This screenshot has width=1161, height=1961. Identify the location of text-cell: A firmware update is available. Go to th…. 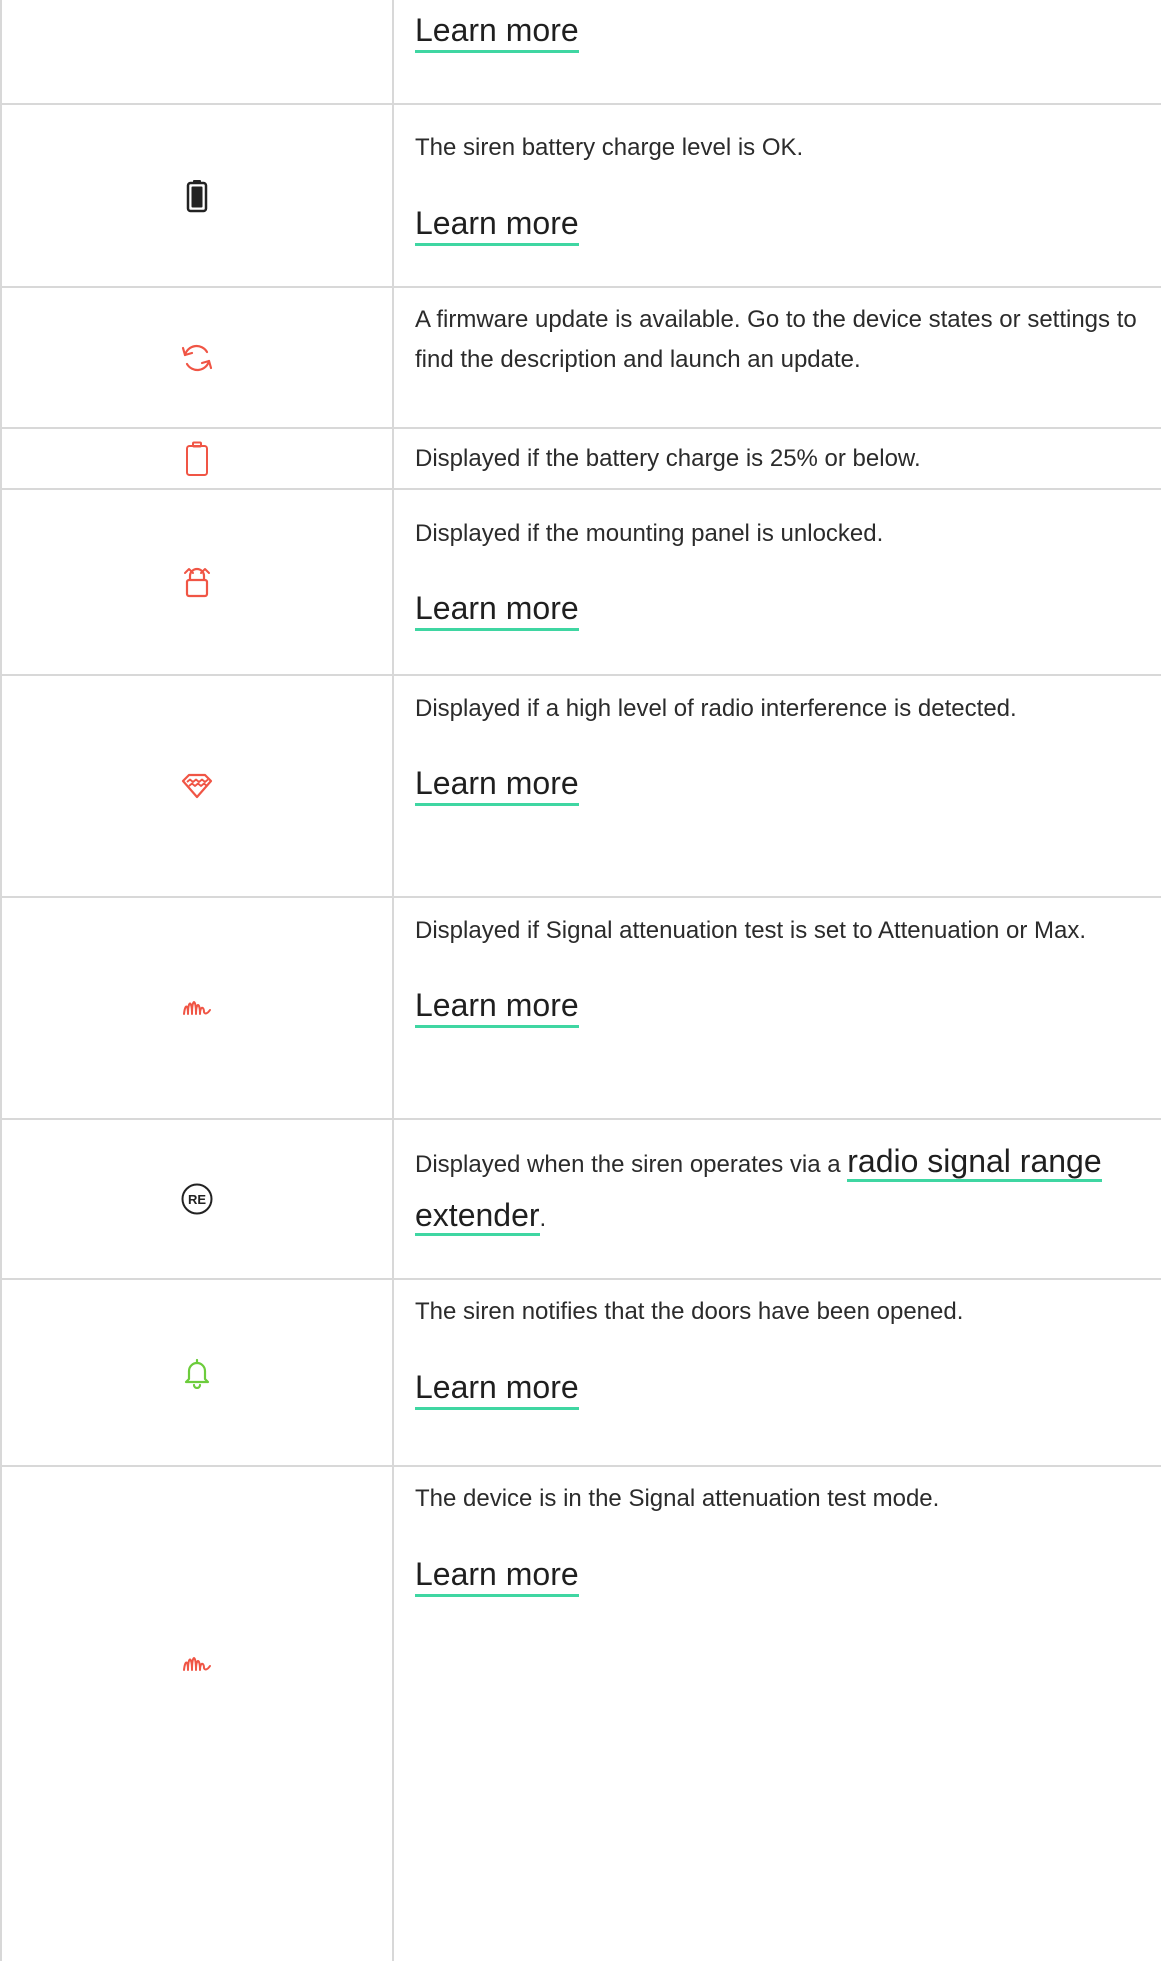
(785, 340).